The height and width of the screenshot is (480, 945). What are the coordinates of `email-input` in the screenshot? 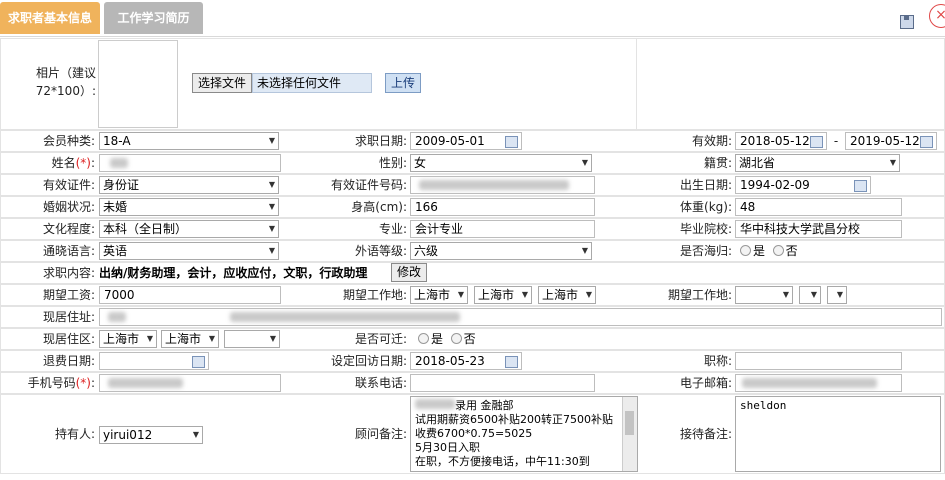 It's located at (818, 383).